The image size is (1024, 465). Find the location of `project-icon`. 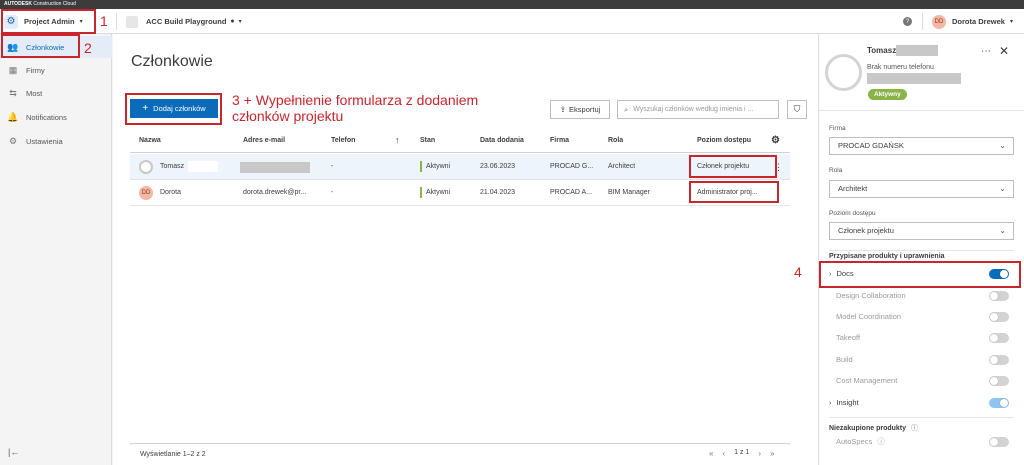

project-icon is located at coordinates (132, 21).